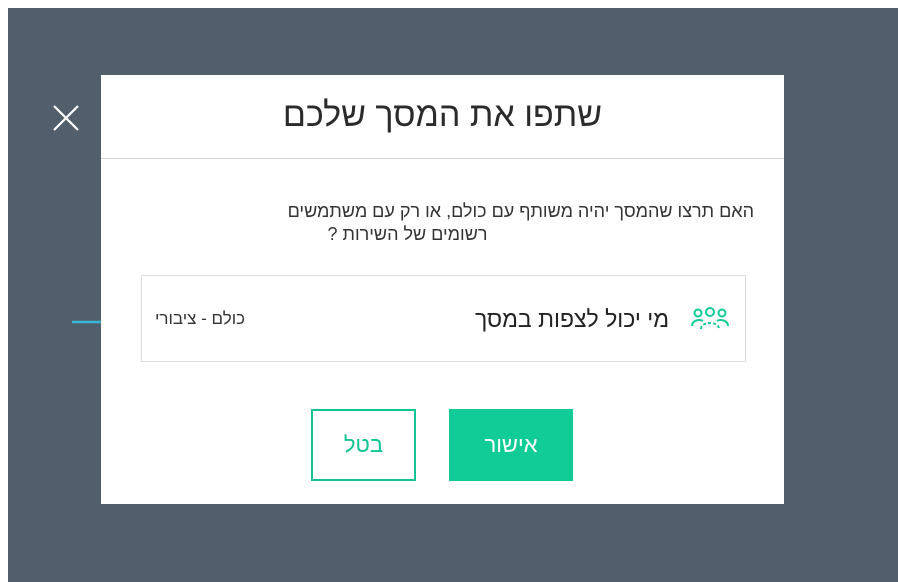  Describe the element at coordinates (443, 318) in the screenshot. I see `visibility-selector: מי יכול לצפות במסך כולם - ציבורי` at that location.